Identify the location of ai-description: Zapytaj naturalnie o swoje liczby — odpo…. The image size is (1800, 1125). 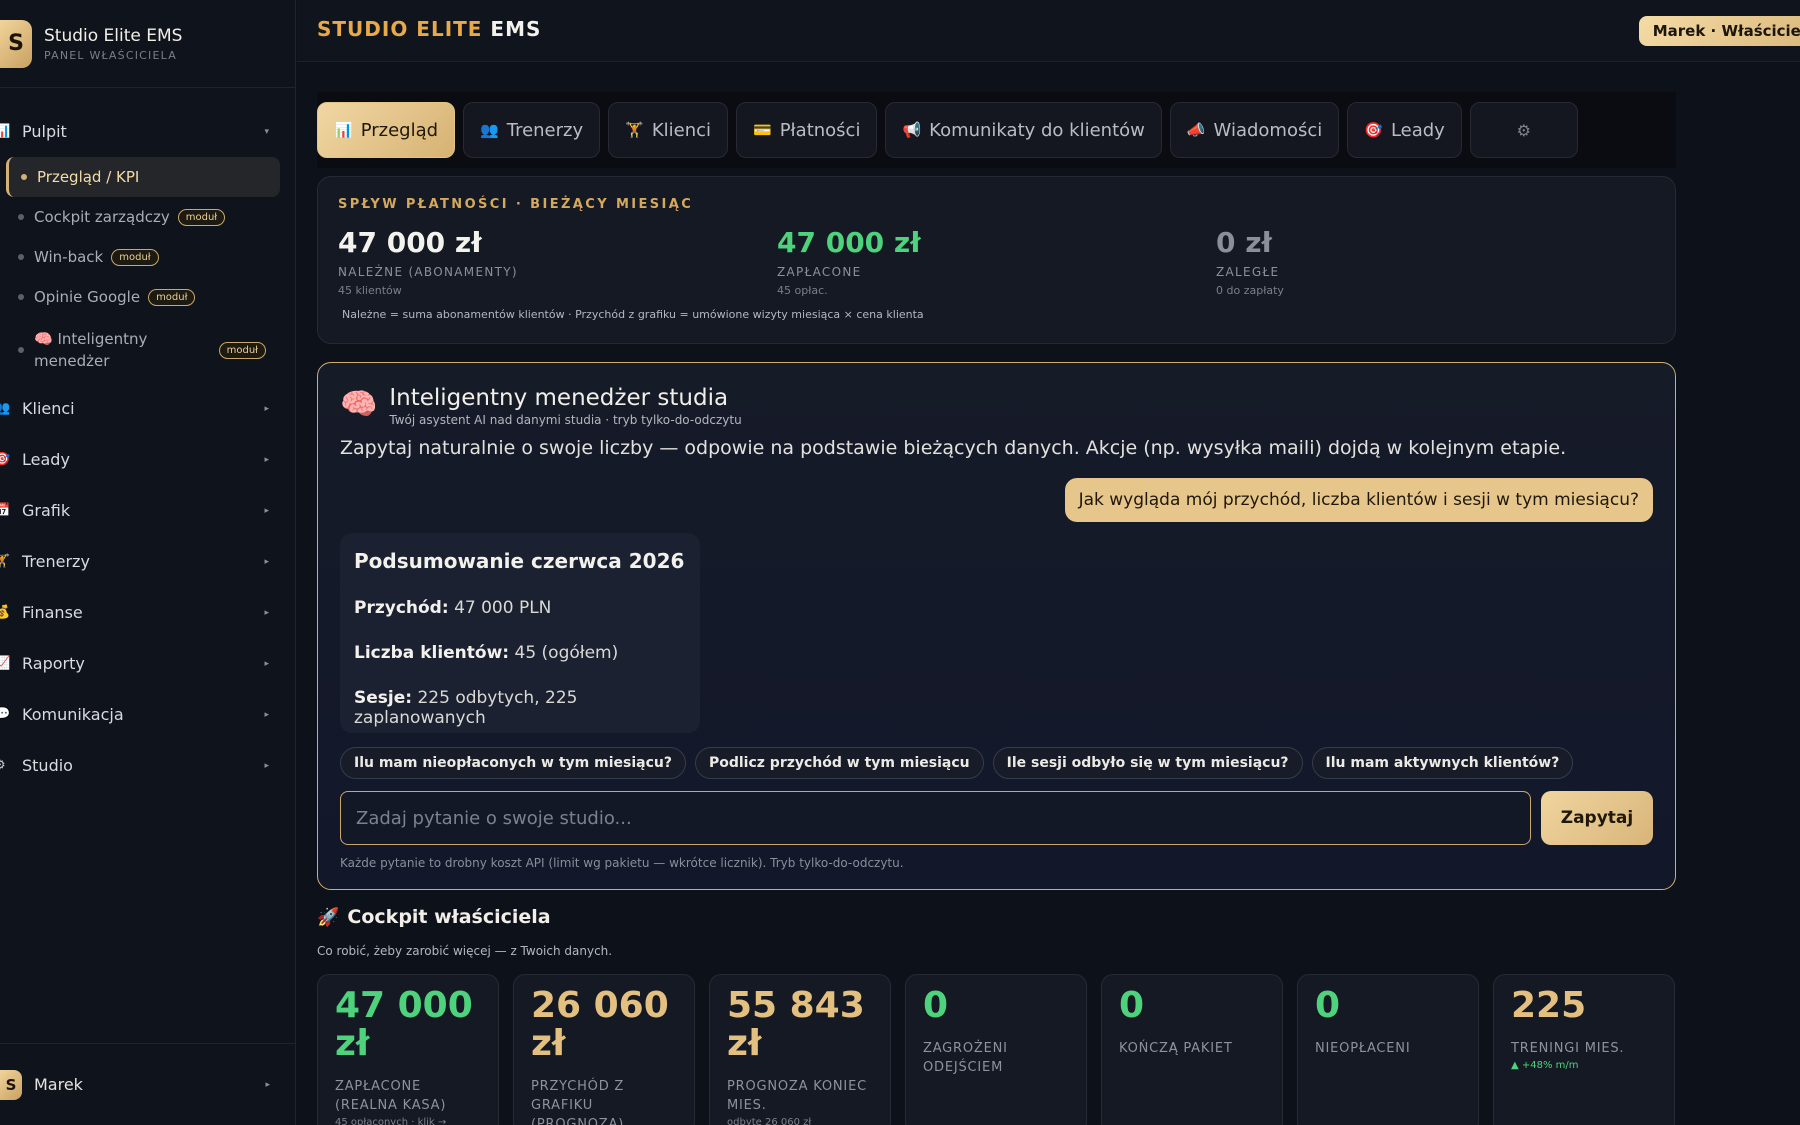
(953, 448).